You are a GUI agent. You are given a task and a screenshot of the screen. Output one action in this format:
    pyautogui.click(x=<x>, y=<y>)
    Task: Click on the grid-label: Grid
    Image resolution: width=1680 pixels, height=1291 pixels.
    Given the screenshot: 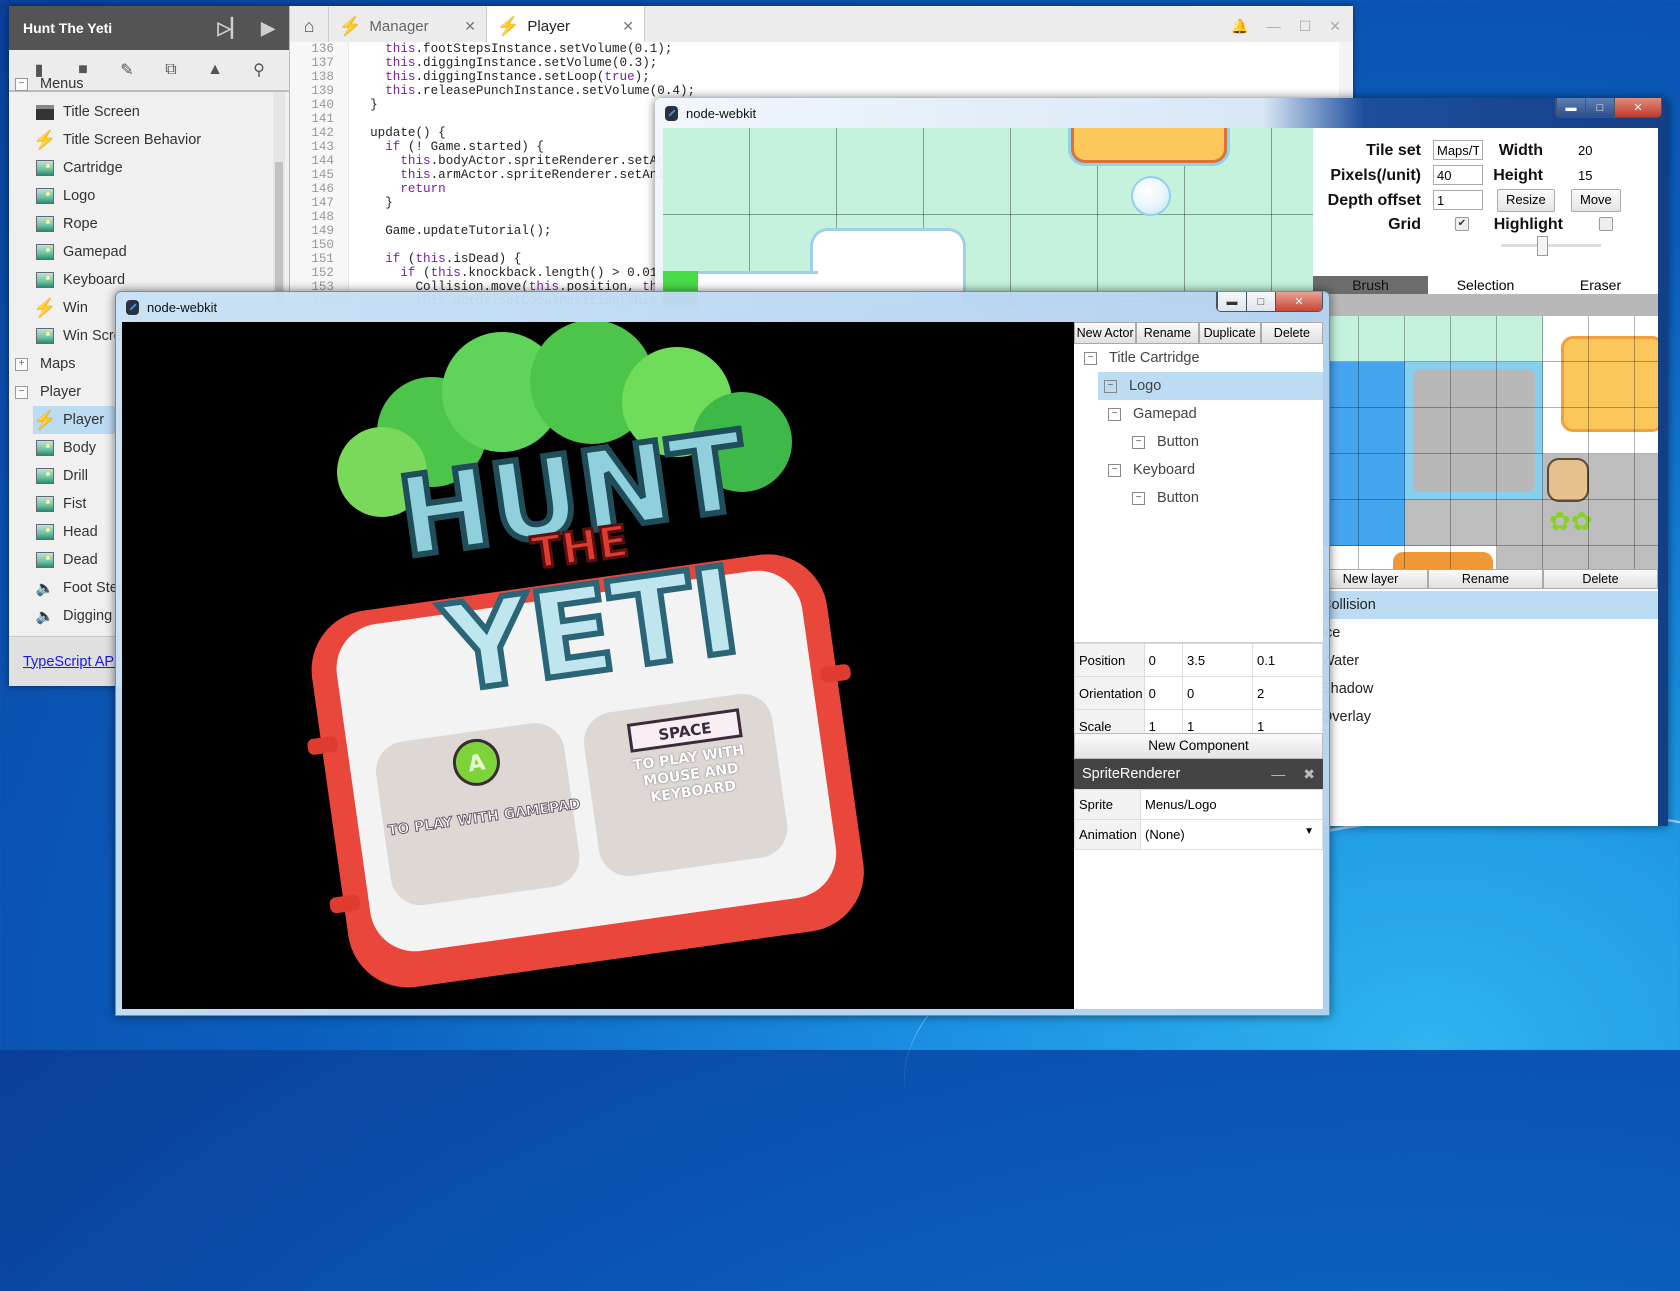 What is the action you would take?
    pyautogui.click(x=1404, y=224)
    